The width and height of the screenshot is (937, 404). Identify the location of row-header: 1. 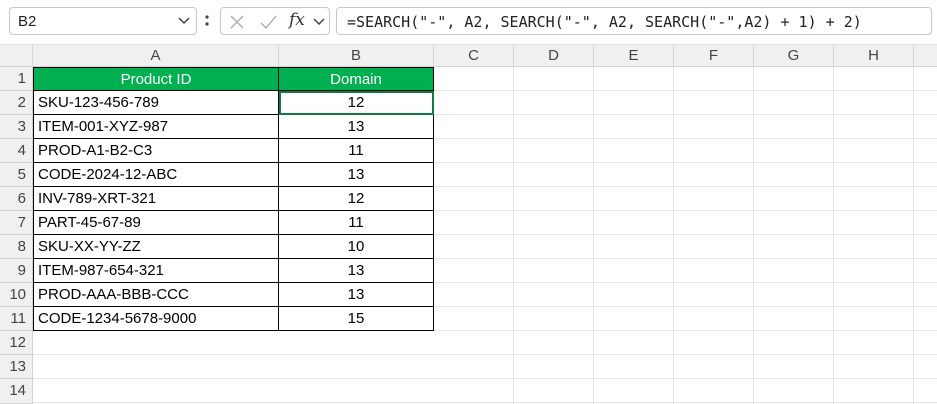
(16, 79).